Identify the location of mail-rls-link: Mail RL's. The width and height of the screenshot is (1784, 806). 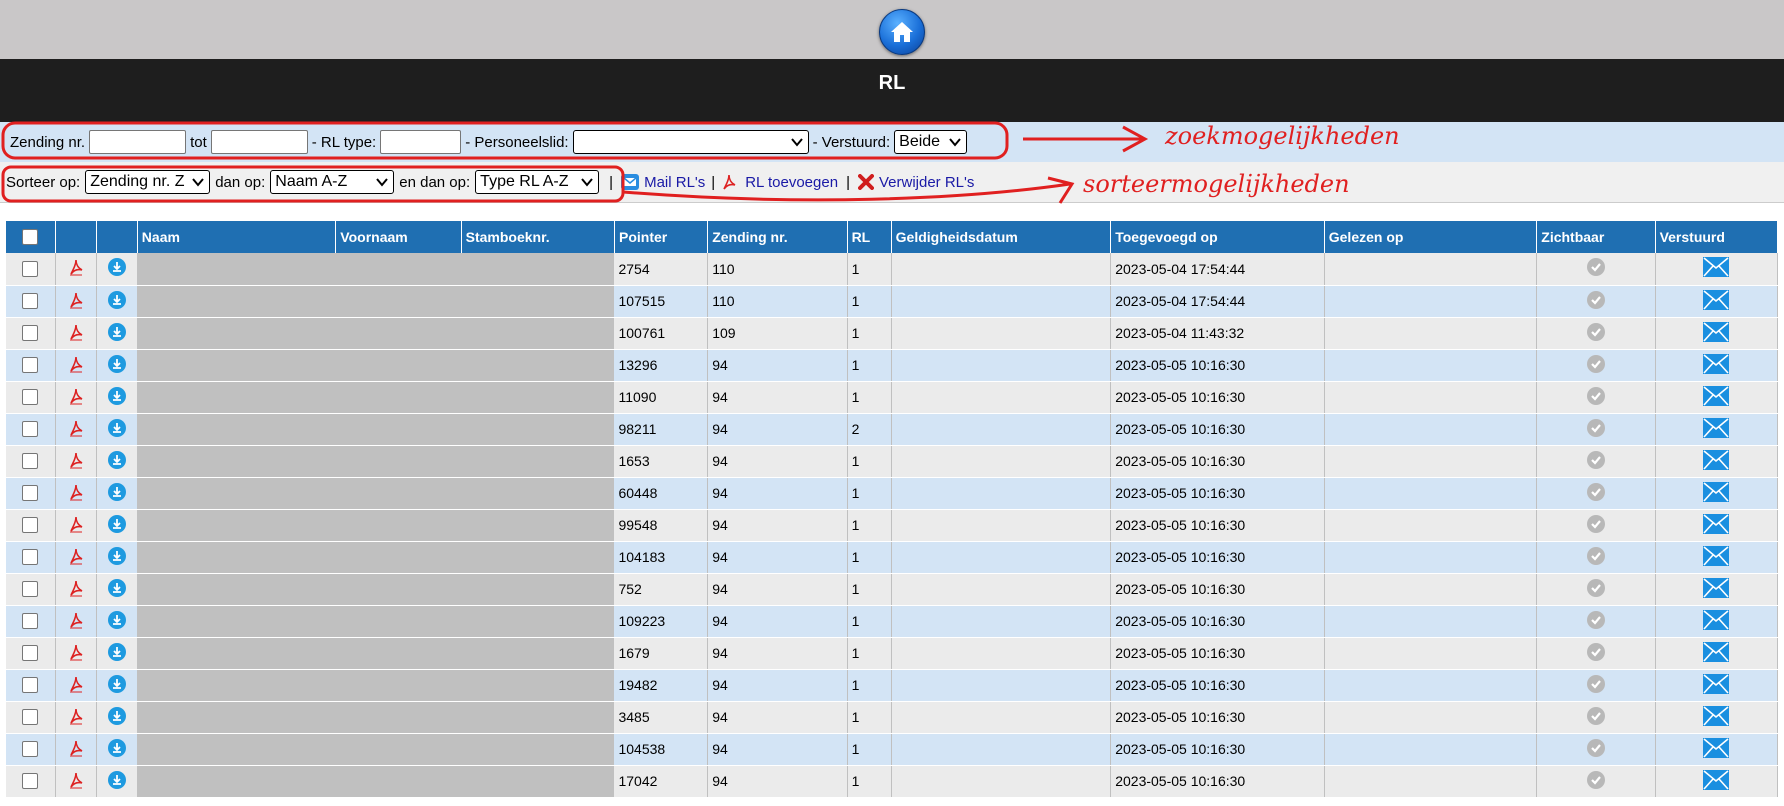
(674, 182).